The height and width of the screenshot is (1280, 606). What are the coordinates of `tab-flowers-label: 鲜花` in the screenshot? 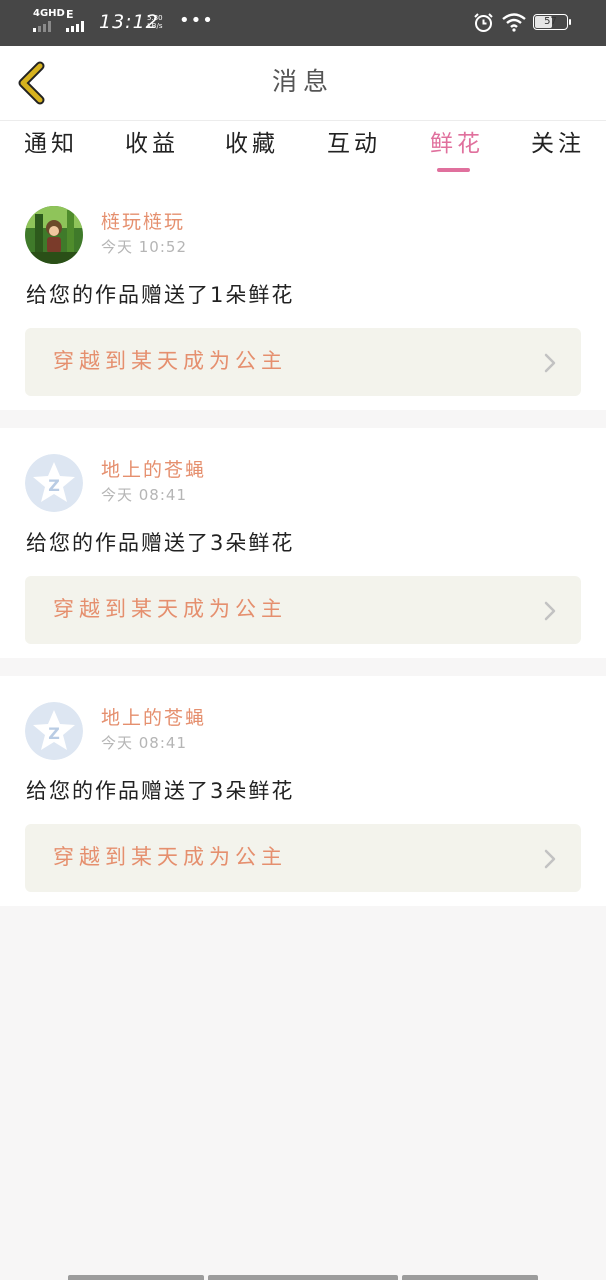 It's located at (457, 144).